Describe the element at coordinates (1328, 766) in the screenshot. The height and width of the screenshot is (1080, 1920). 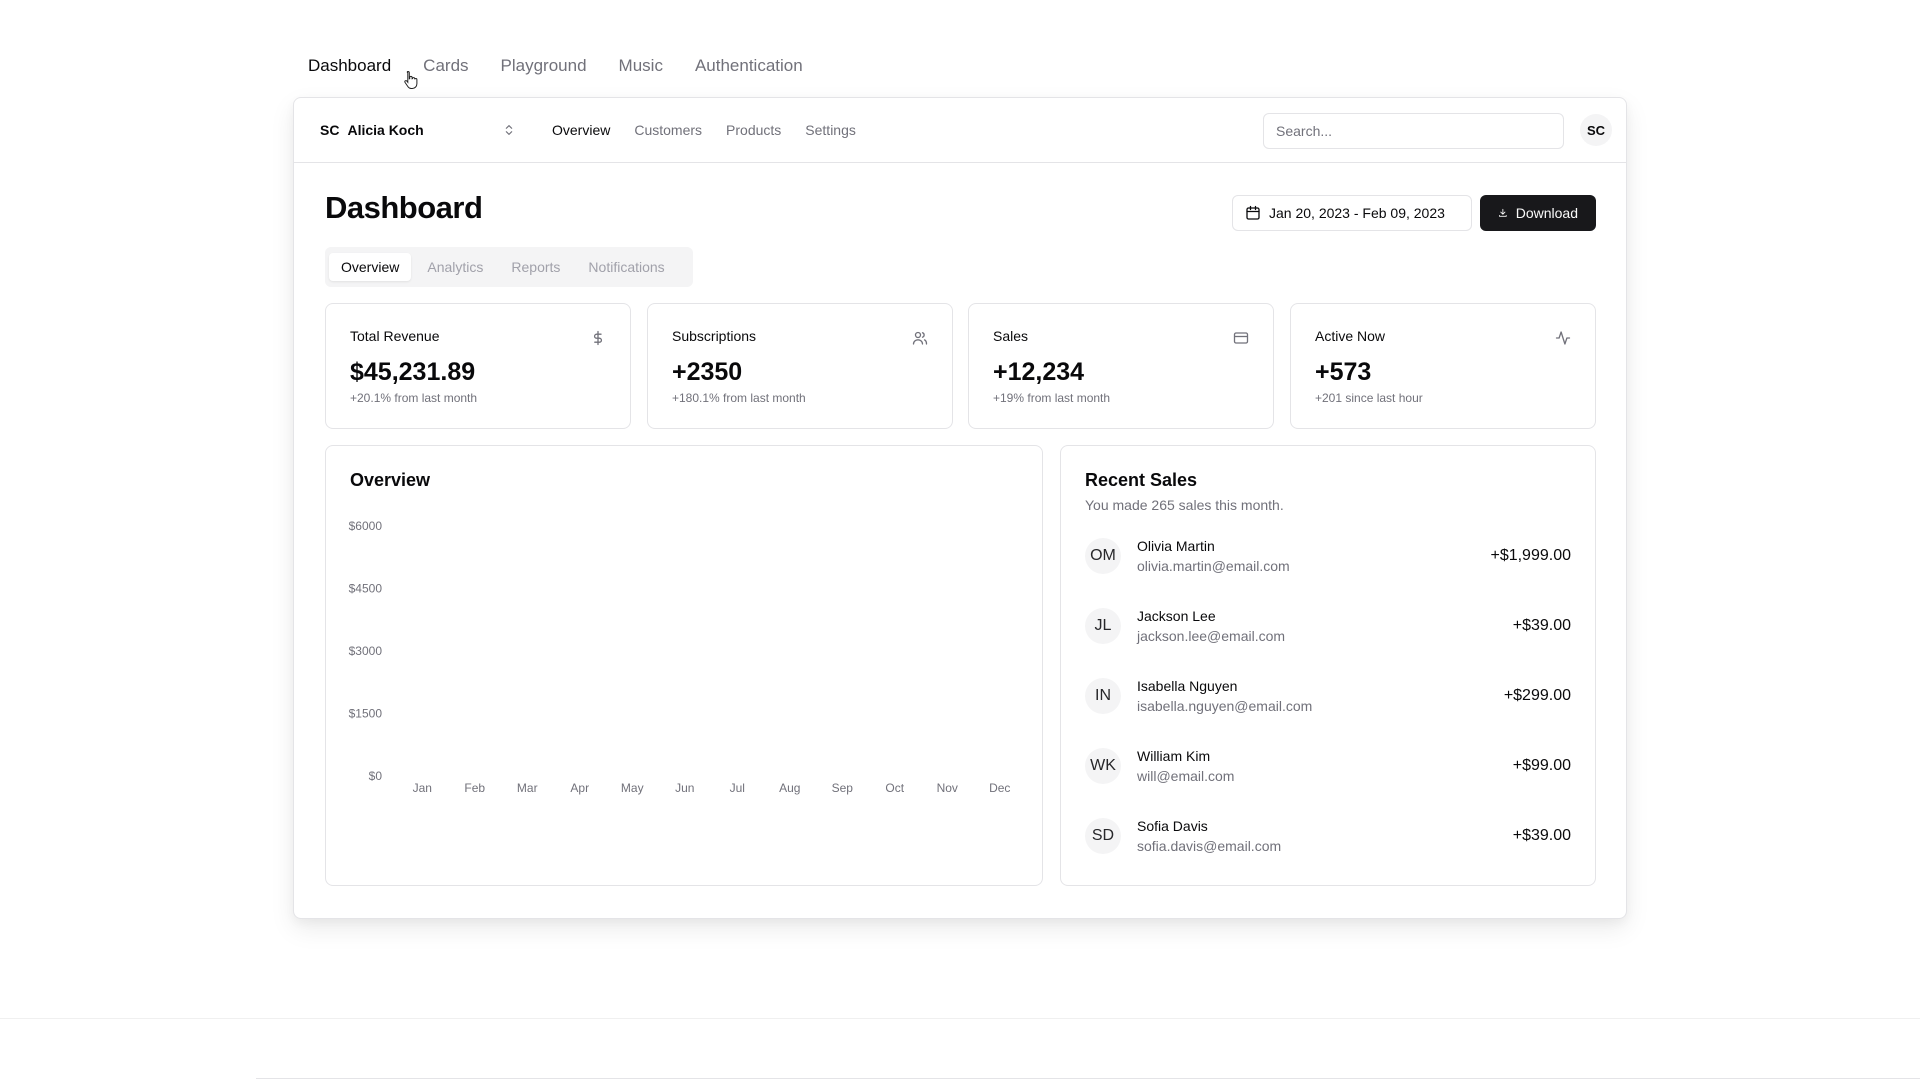
I see `sale-row: WK William Kim will@email.com +$99.00` at that location.